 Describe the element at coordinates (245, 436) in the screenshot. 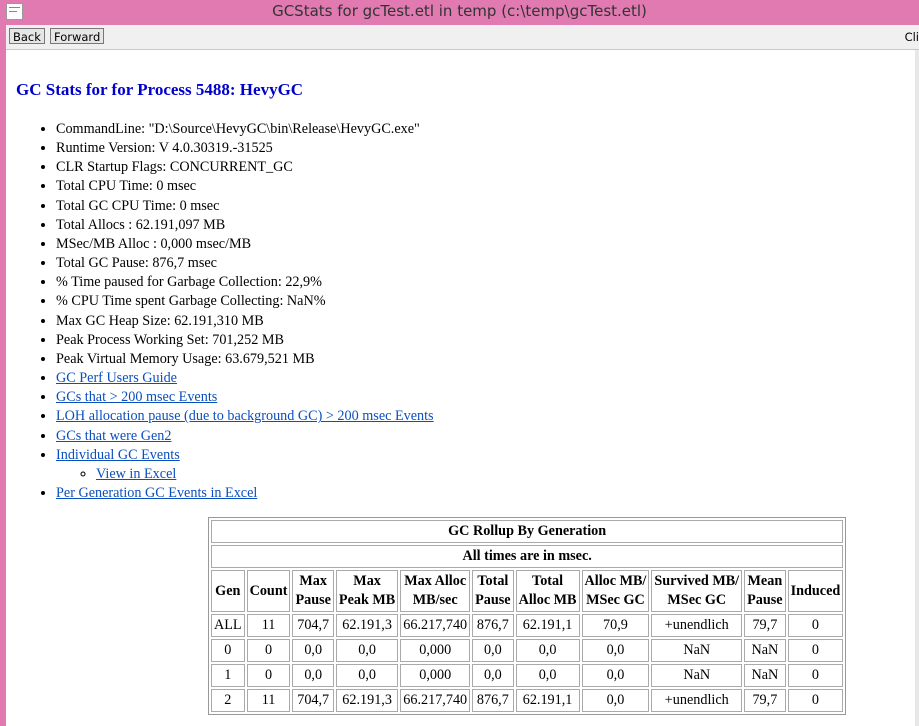

I see `list-item: GCs that were Gen2` at that location.